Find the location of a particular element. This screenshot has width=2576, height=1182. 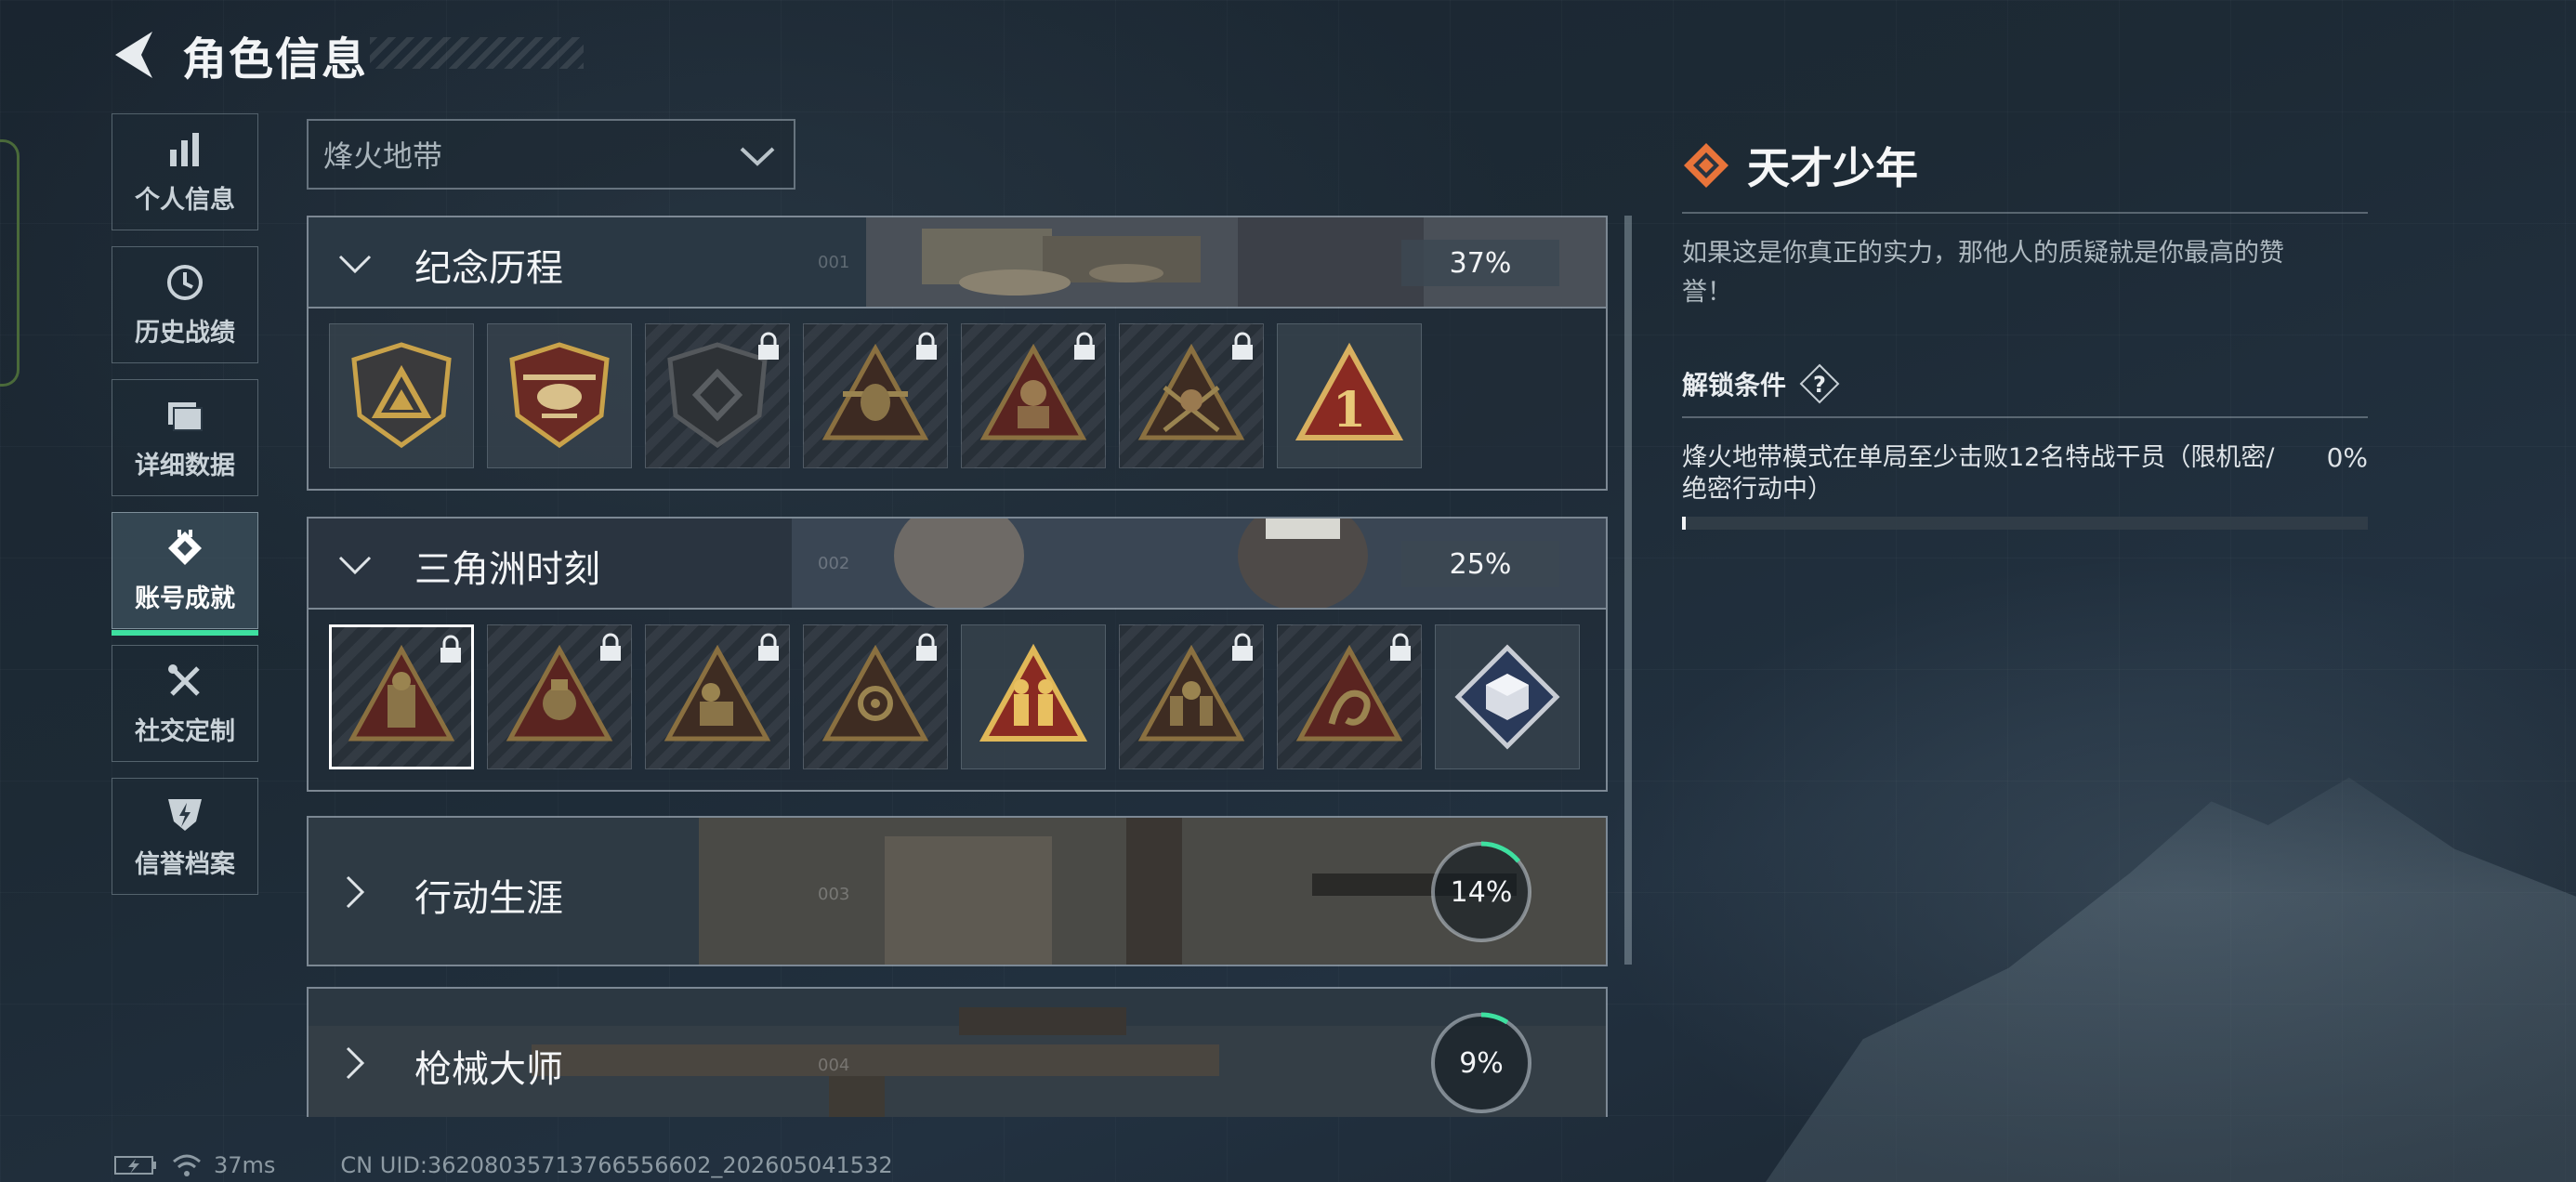

category-progress: 25% is located at coordinates (1480, 564).